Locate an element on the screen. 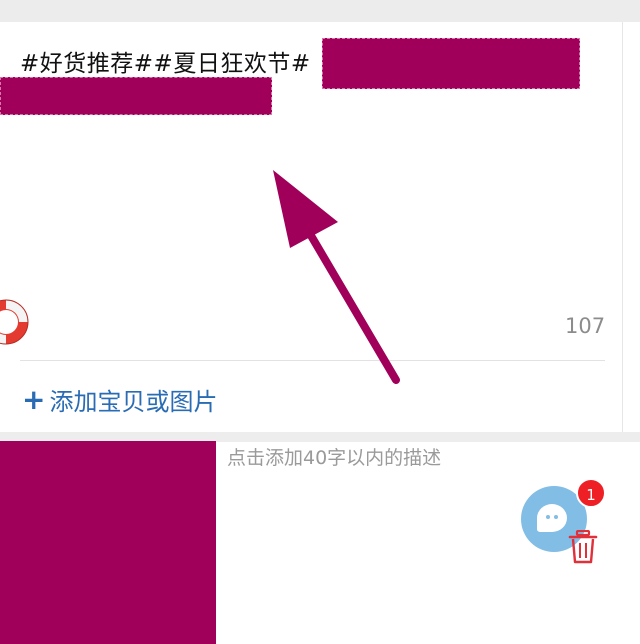  lifebuoy-icon is located at coordinates (17, 324).